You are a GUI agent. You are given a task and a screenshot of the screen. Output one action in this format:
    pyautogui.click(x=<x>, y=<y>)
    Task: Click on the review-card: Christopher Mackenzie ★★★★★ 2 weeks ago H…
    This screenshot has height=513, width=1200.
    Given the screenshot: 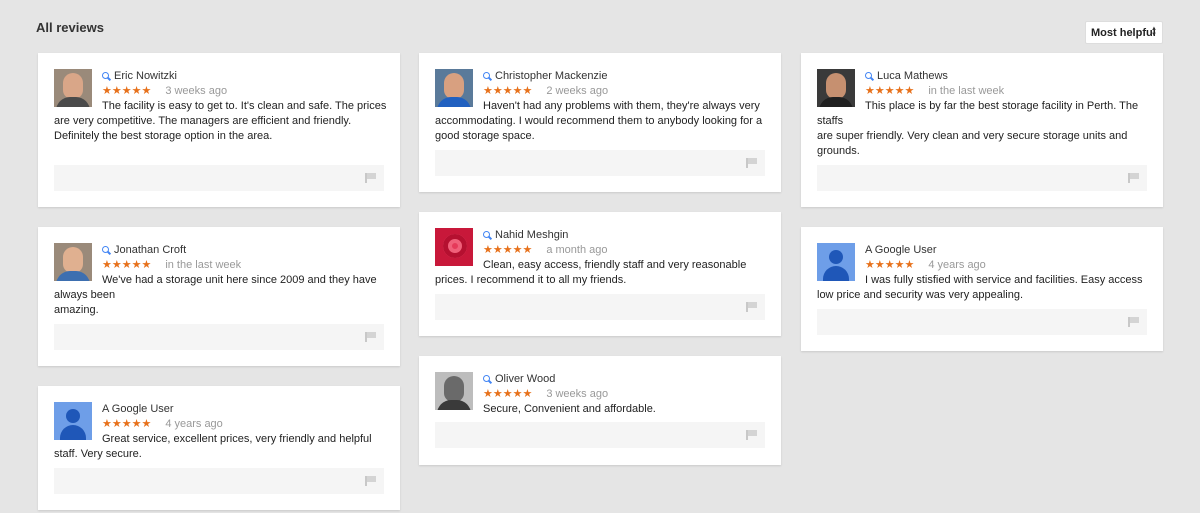 What is the action you would take?
    pyautogui.click(x=600, y=122)
    